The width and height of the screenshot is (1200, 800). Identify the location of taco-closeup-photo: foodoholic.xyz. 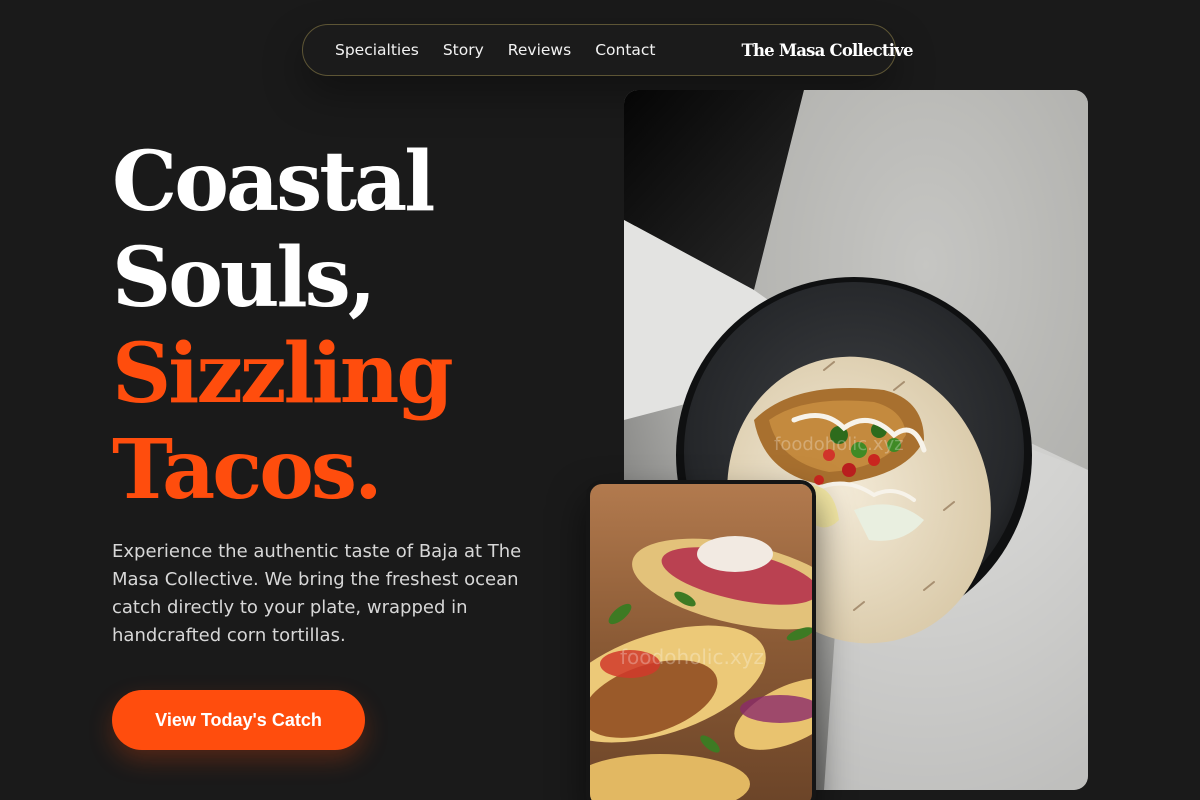
(701, 640).